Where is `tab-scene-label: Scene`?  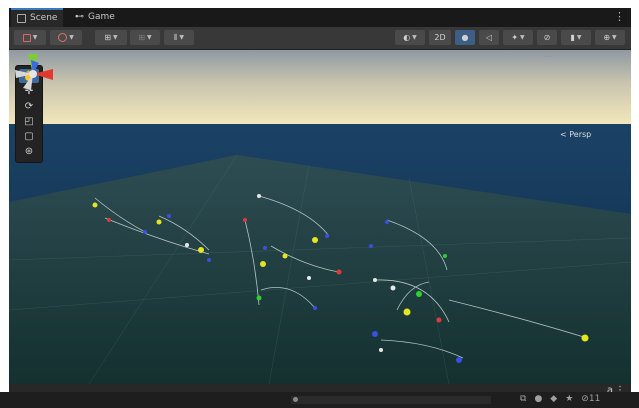 tab-scene-label: Scene is located at coordinates (44, 18).